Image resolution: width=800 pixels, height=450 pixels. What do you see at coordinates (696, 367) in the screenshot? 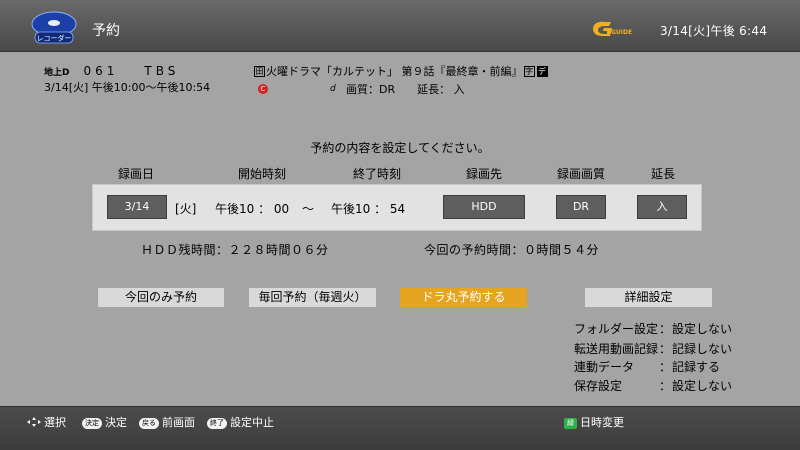
I see `setting-value: 記録する` at bounding box center [696, 367].